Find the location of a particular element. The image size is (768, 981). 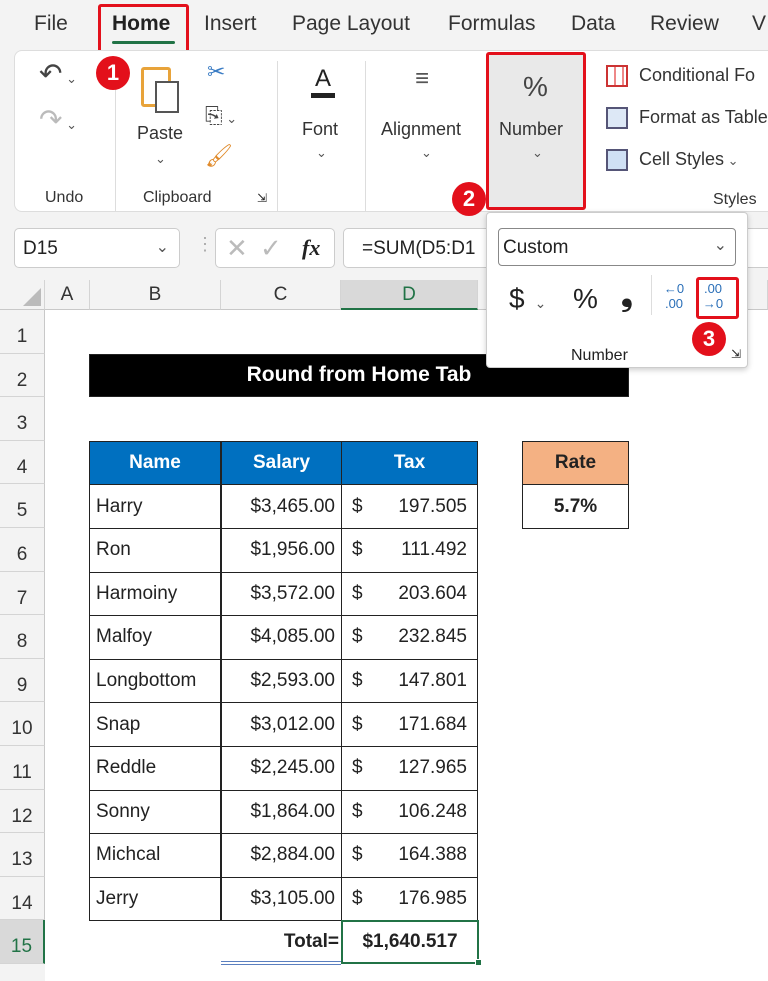

insert-function-icon: fx is located at coordinates (311, 248).